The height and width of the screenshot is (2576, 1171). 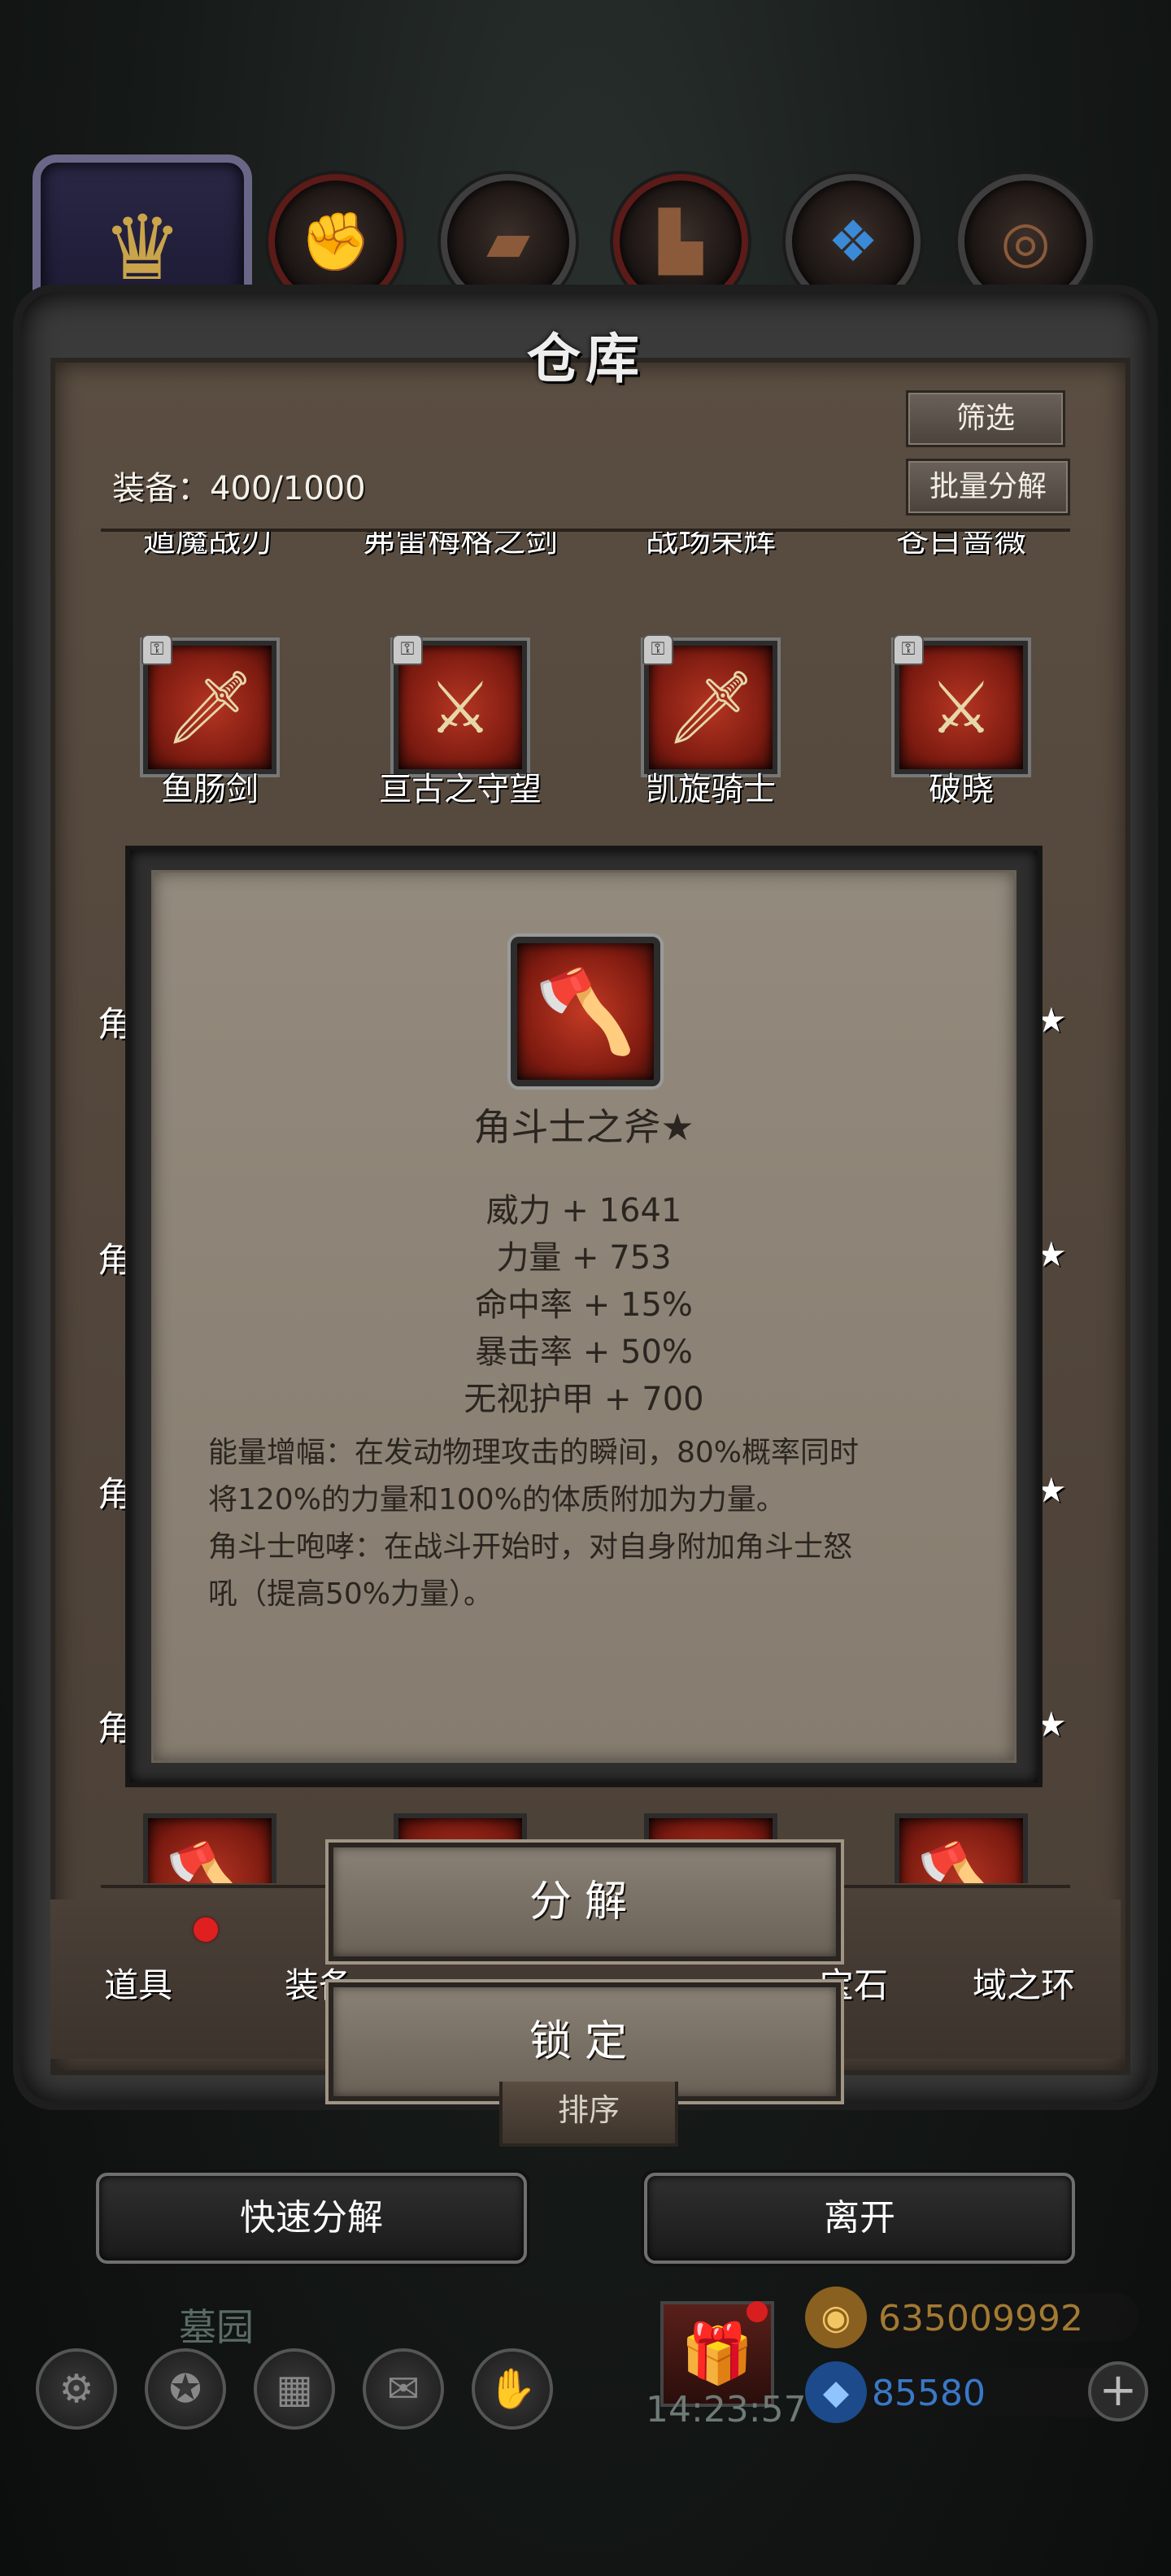 What do you see at coordinates (186, 2389) in the screenshot?
I see `achievement-icon: ✪` at bounding box center [186, 2389].